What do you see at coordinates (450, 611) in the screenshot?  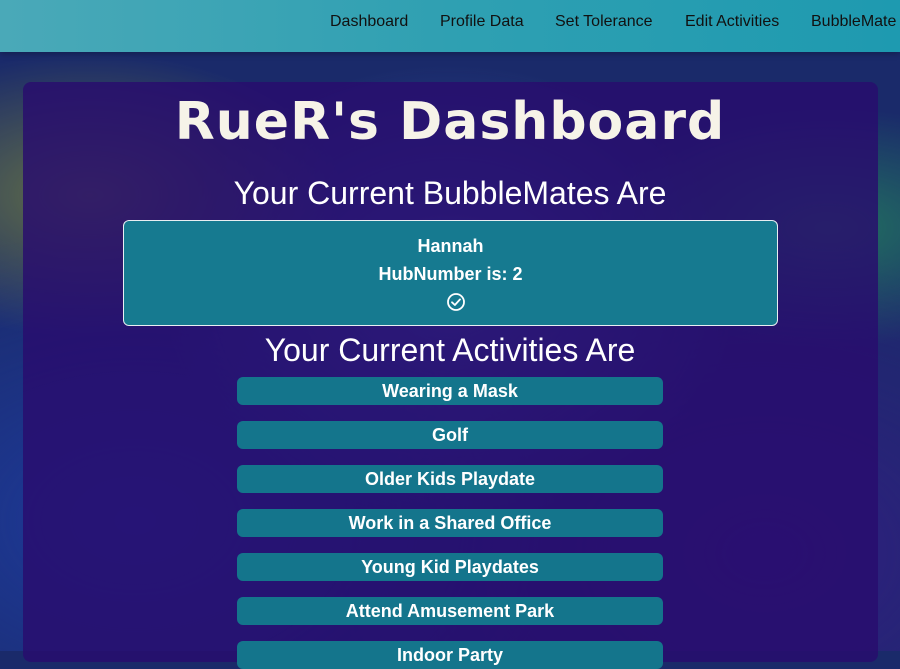 I see `activity-item: Attend Amusement Park` at bounding box center [450, 611].